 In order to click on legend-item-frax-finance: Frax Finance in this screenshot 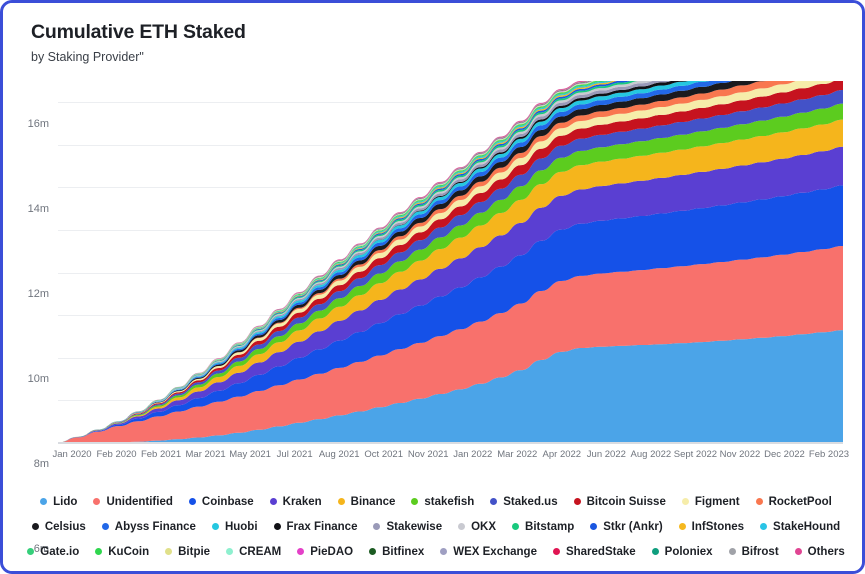, I will do `click(315, 526)`.